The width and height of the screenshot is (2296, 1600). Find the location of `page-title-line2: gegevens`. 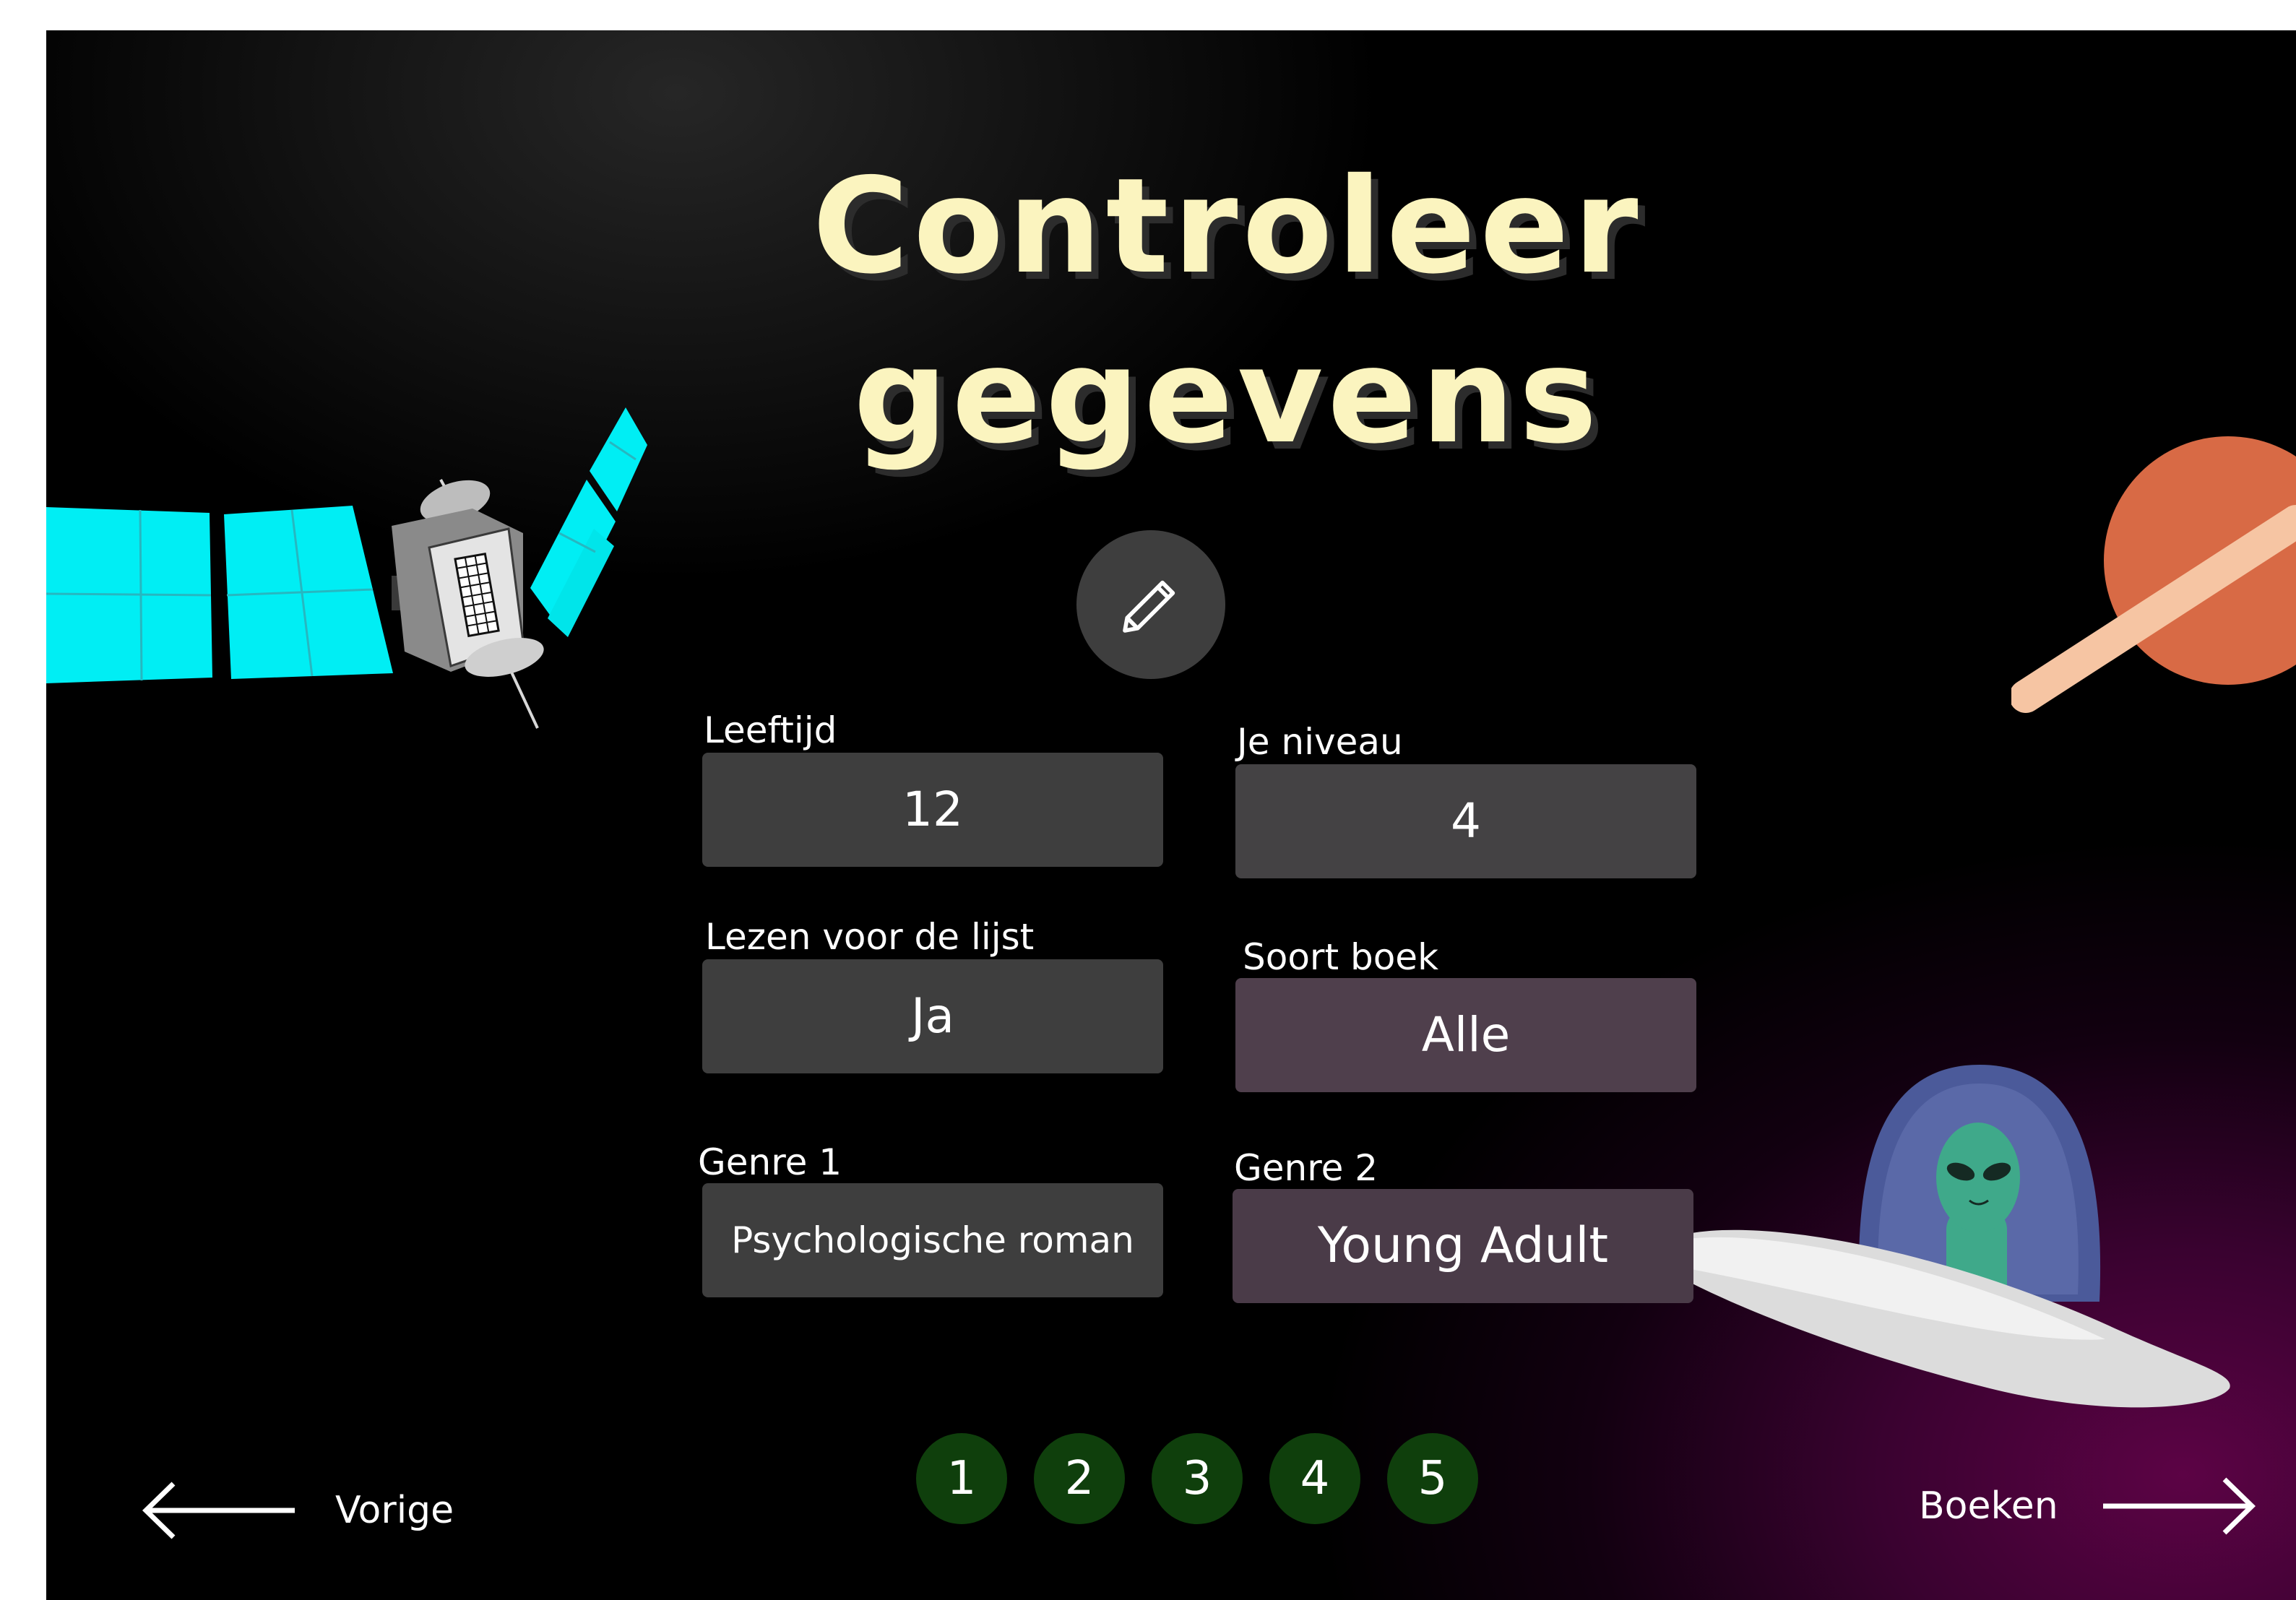

page-title-line2: gegevens is located at coordinates (1227, 395).